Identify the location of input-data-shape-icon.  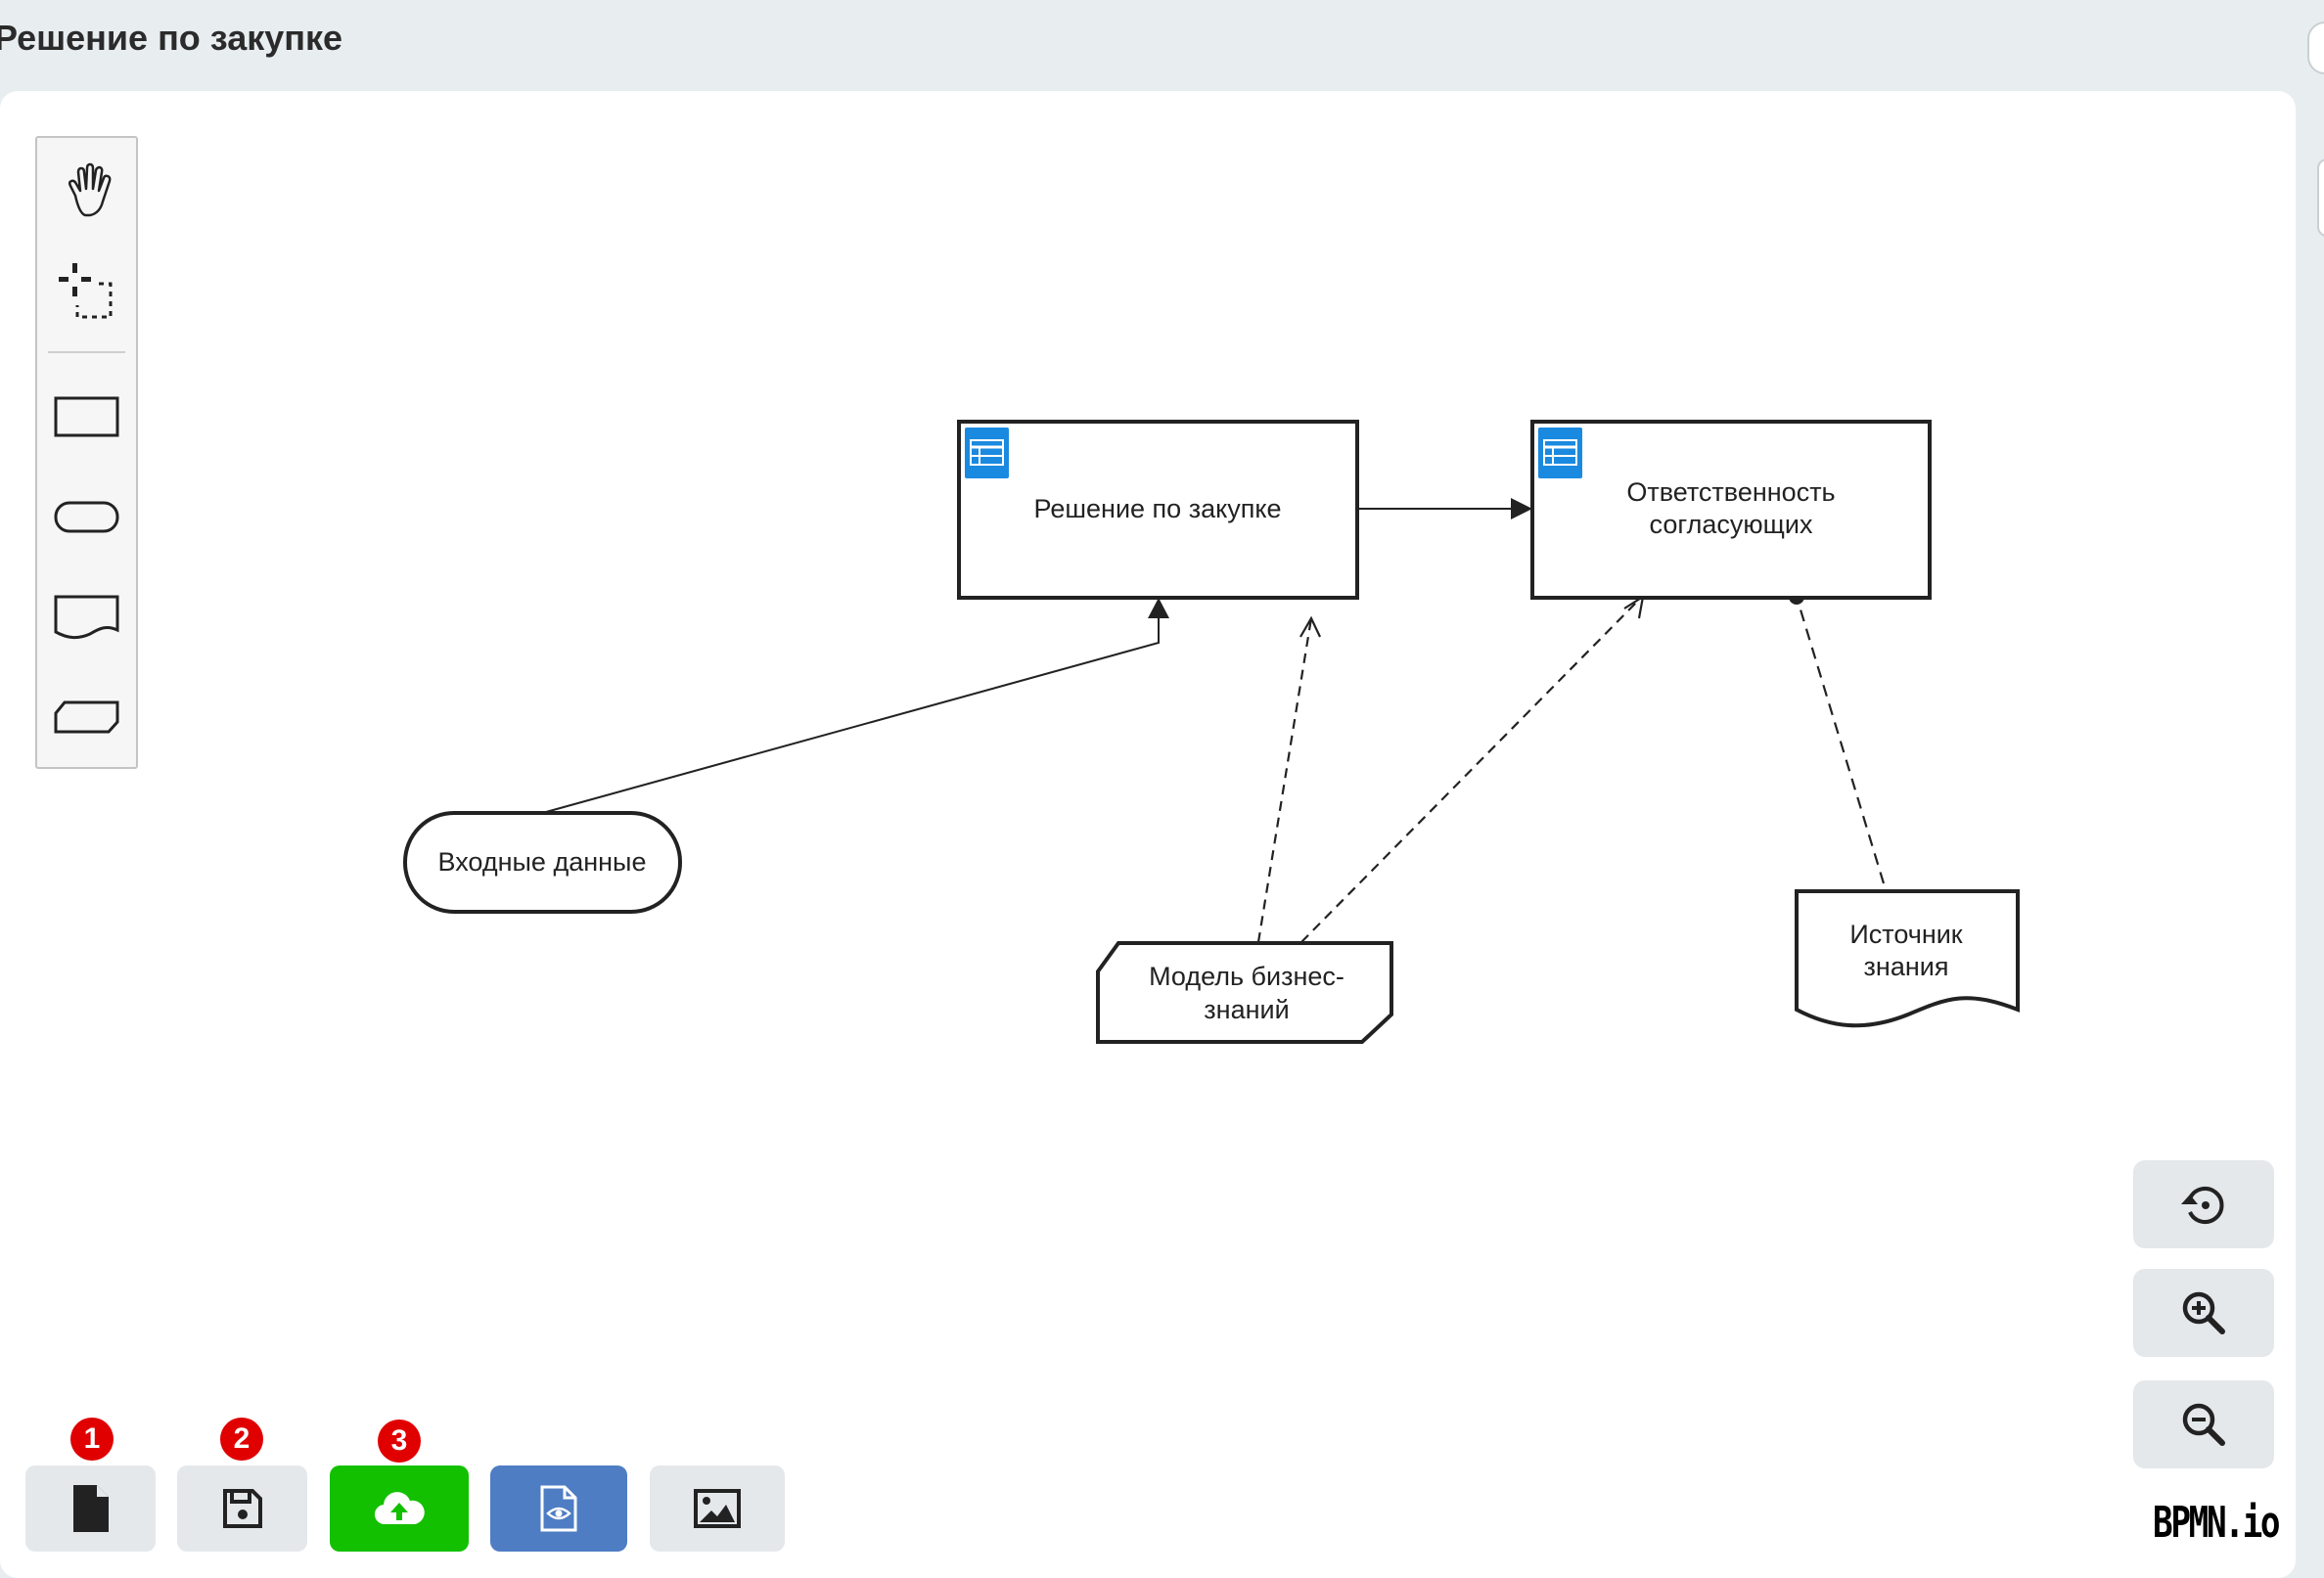
(86, 517).